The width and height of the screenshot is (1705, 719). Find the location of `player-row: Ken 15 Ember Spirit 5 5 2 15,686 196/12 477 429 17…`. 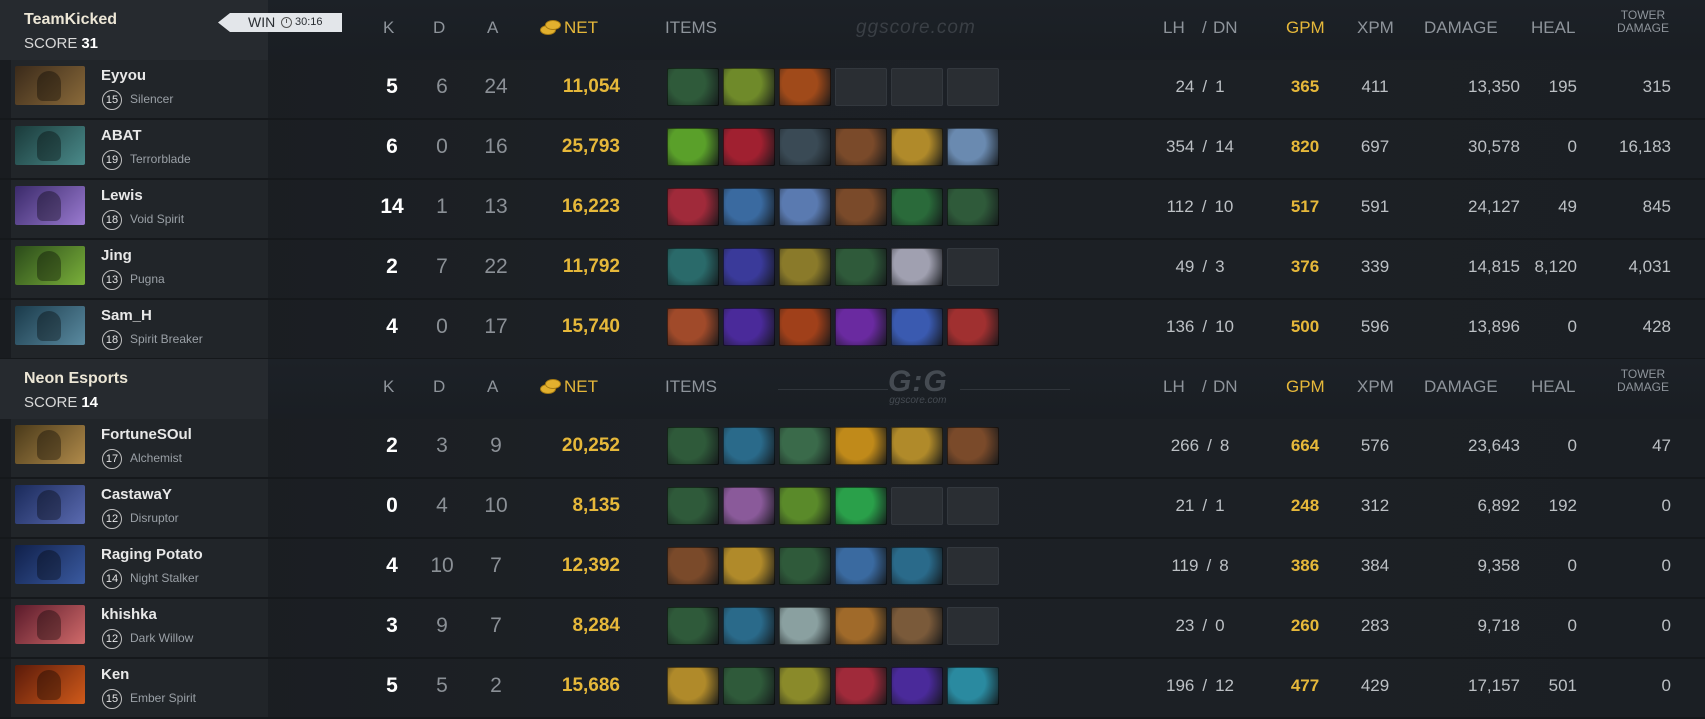

player-row: Ken 15 Ember Spirit 5 5 2 15,686 196/12 477 429 17… is located at coordinates (852, 689).